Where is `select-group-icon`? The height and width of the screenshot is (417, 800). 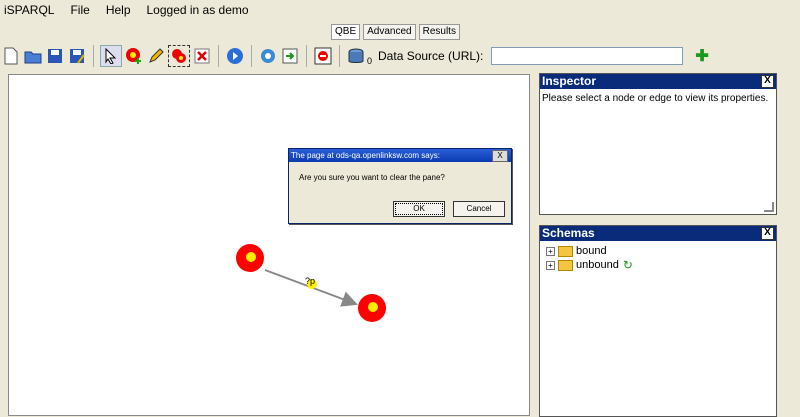 select-group-icon is located at coordinates (179, 56).